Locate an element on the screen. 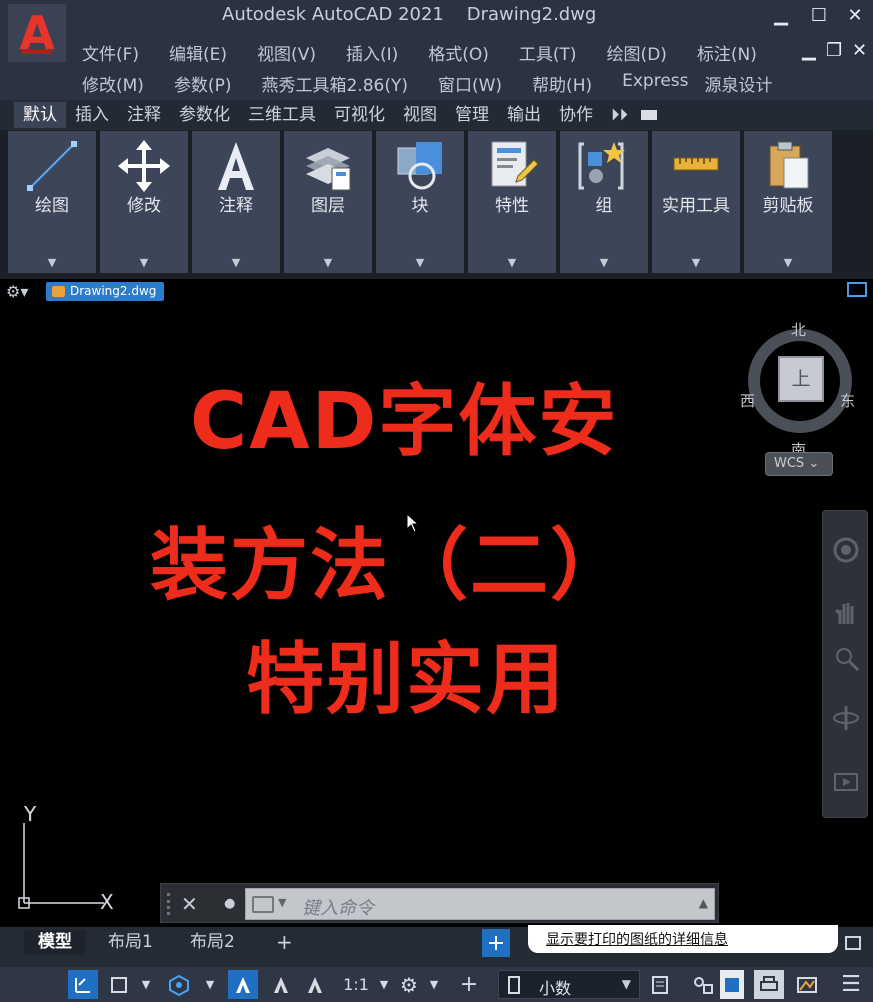 The image size is (873, 1002). viewport-restore-icon is located at coordinates (857, 289).